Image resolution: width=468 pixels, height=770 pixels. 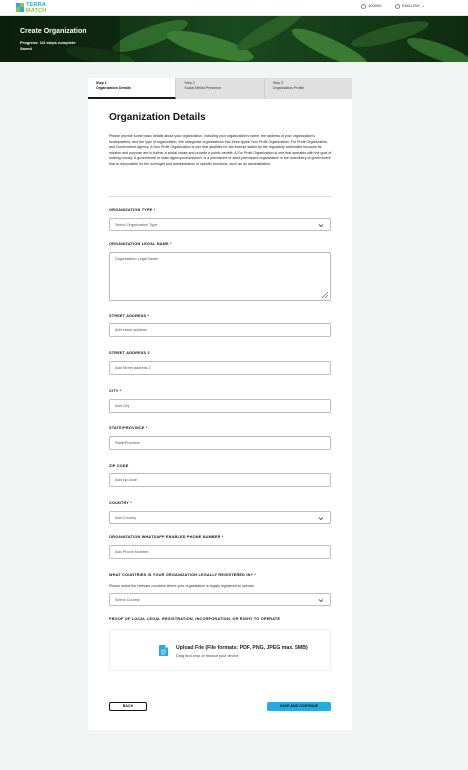 What do you see at coordinates (127, 600) in the screenshot?
I see `registered-countries-value: Select Country` at bounding box center [127, 600].